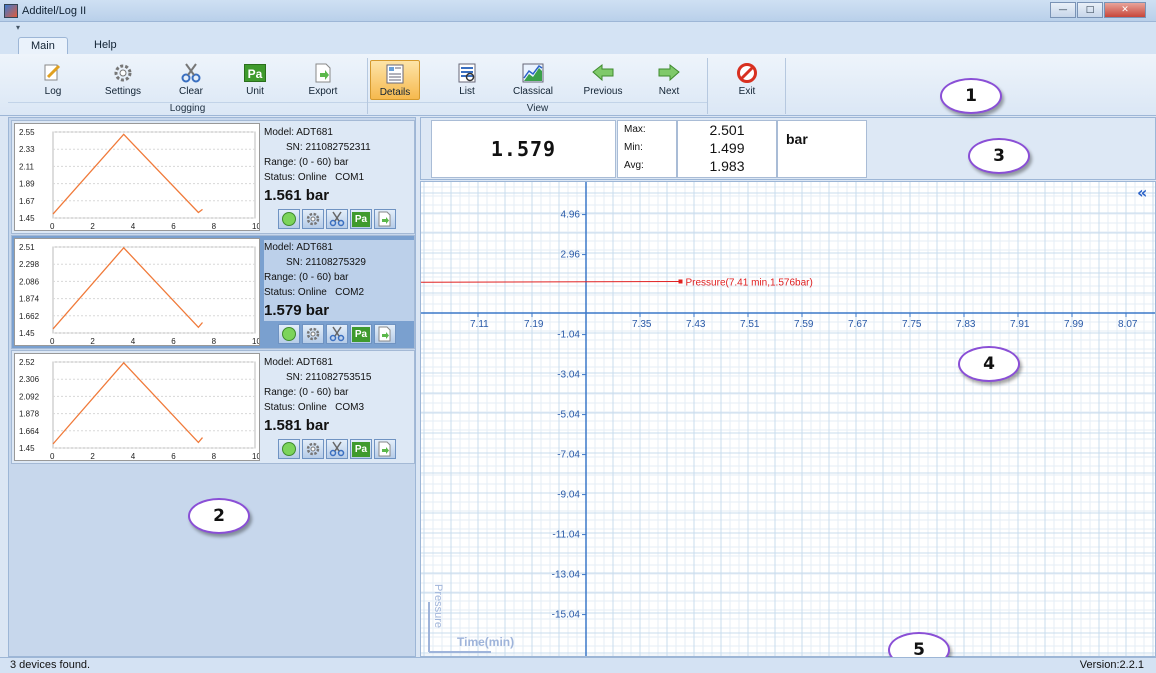 Image resolution: width=1156 pixels, height=673 pixels. Describe the element at coordinates (53, 91) in the screenshot. I see `log-button-label: Log` at that location.